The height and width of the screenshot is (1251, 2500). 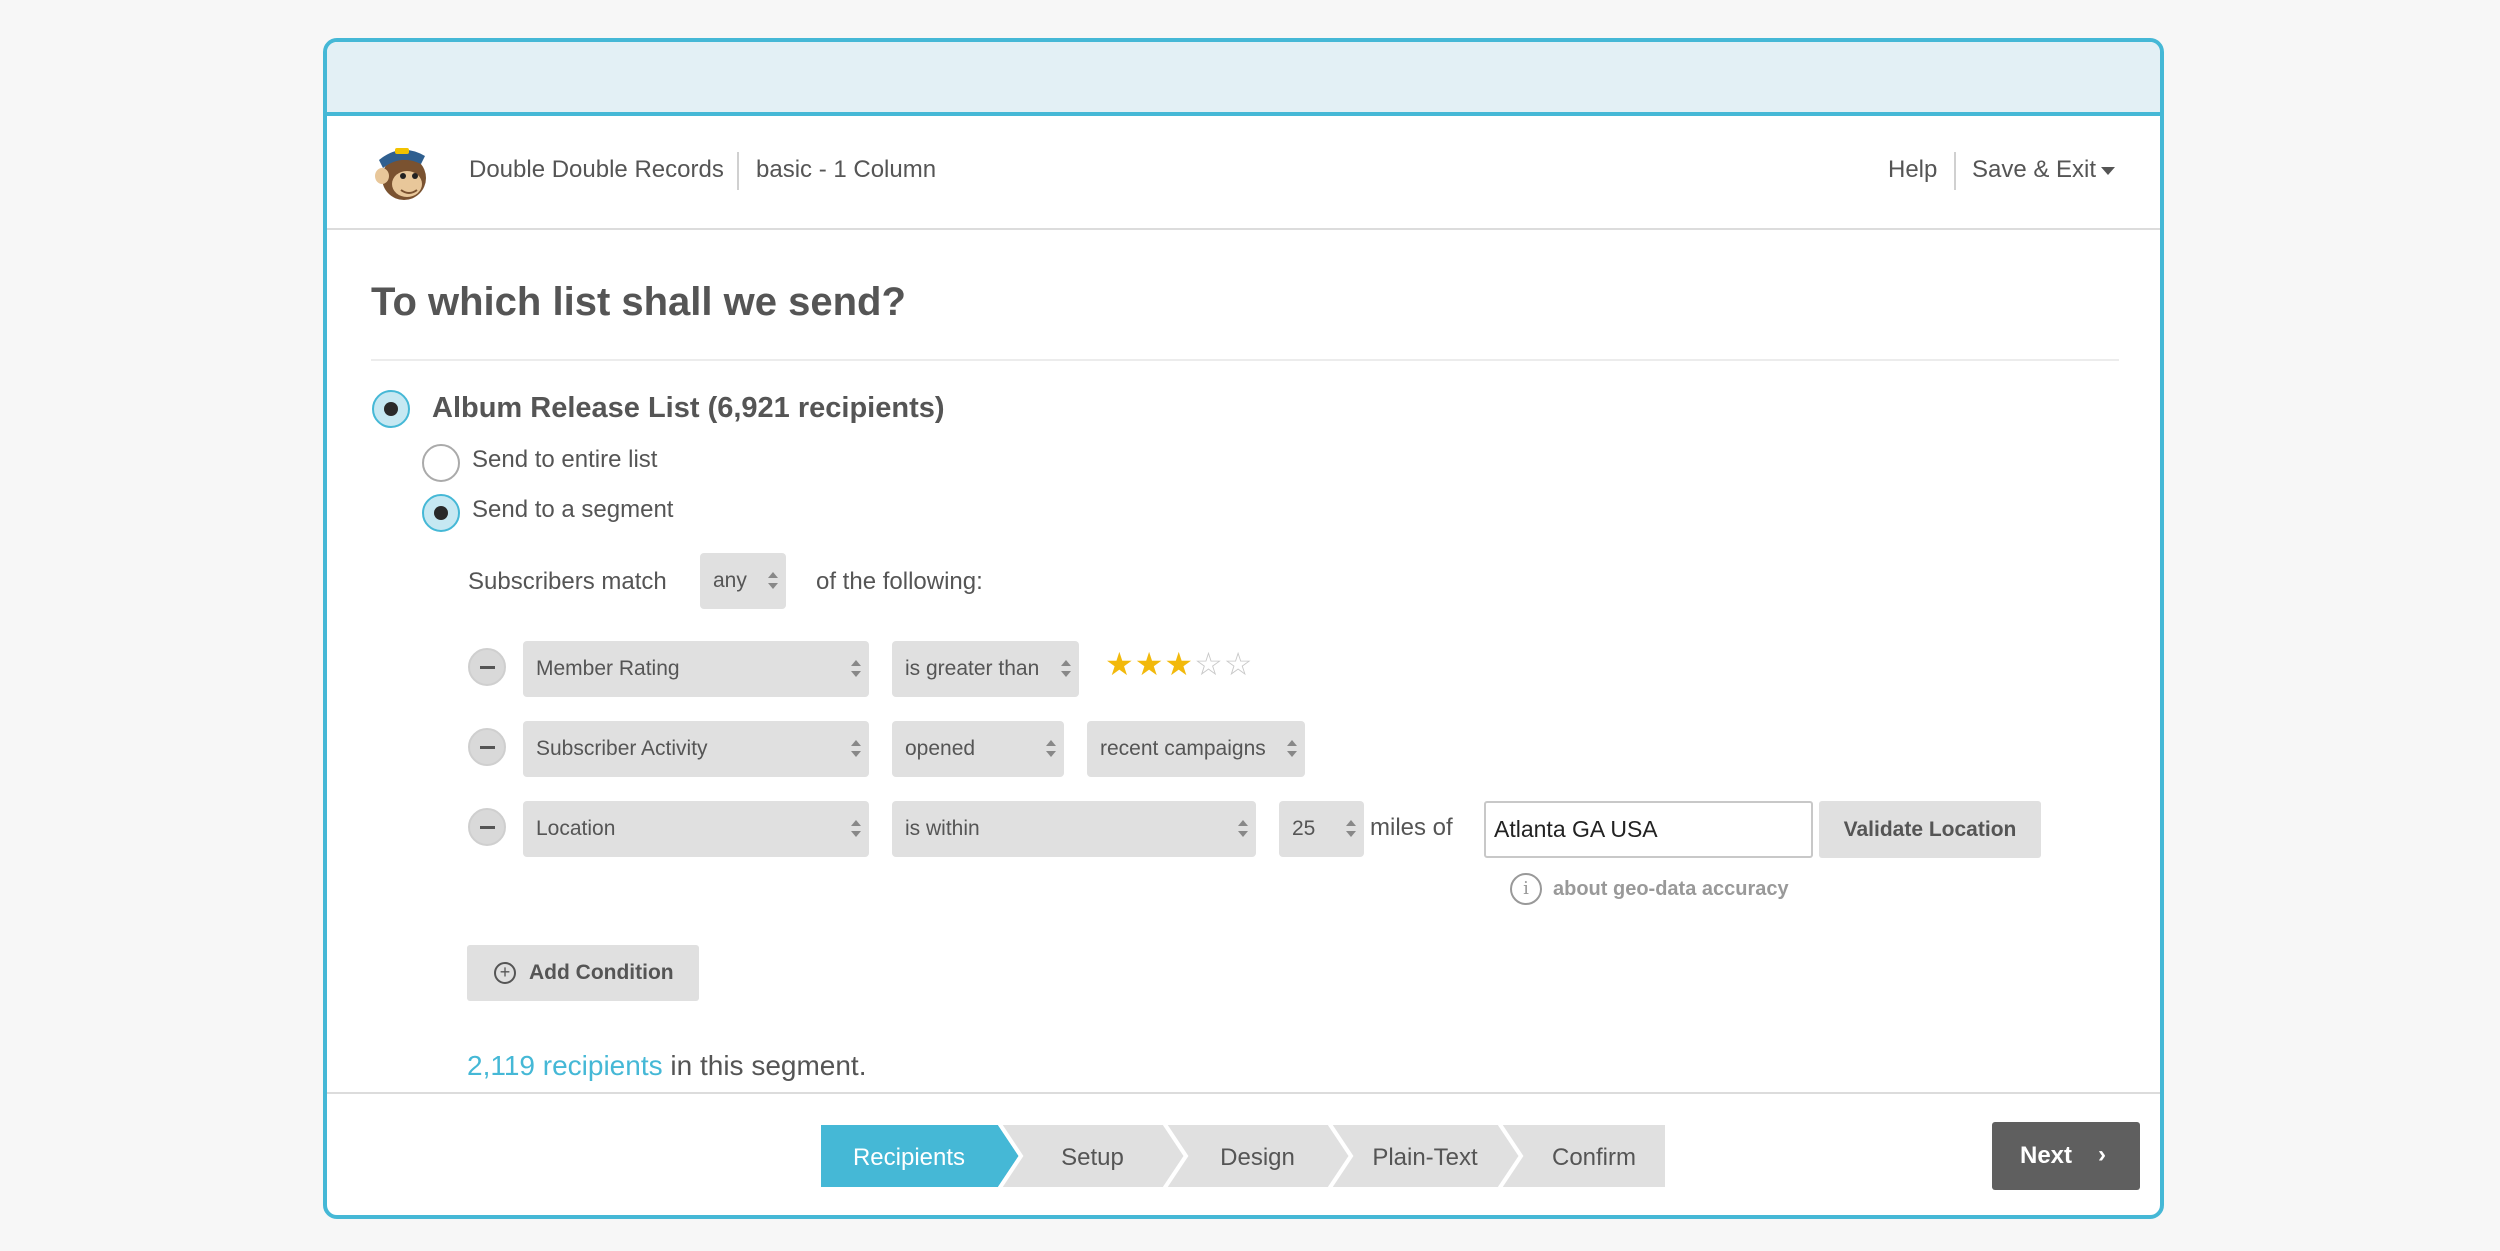 I want to click on add-condition-label: Add Condition, so click(x=601, y=972).